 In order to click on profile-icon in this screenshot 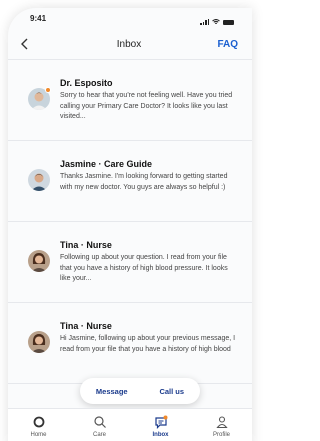, I will do `click(221, 422)`.